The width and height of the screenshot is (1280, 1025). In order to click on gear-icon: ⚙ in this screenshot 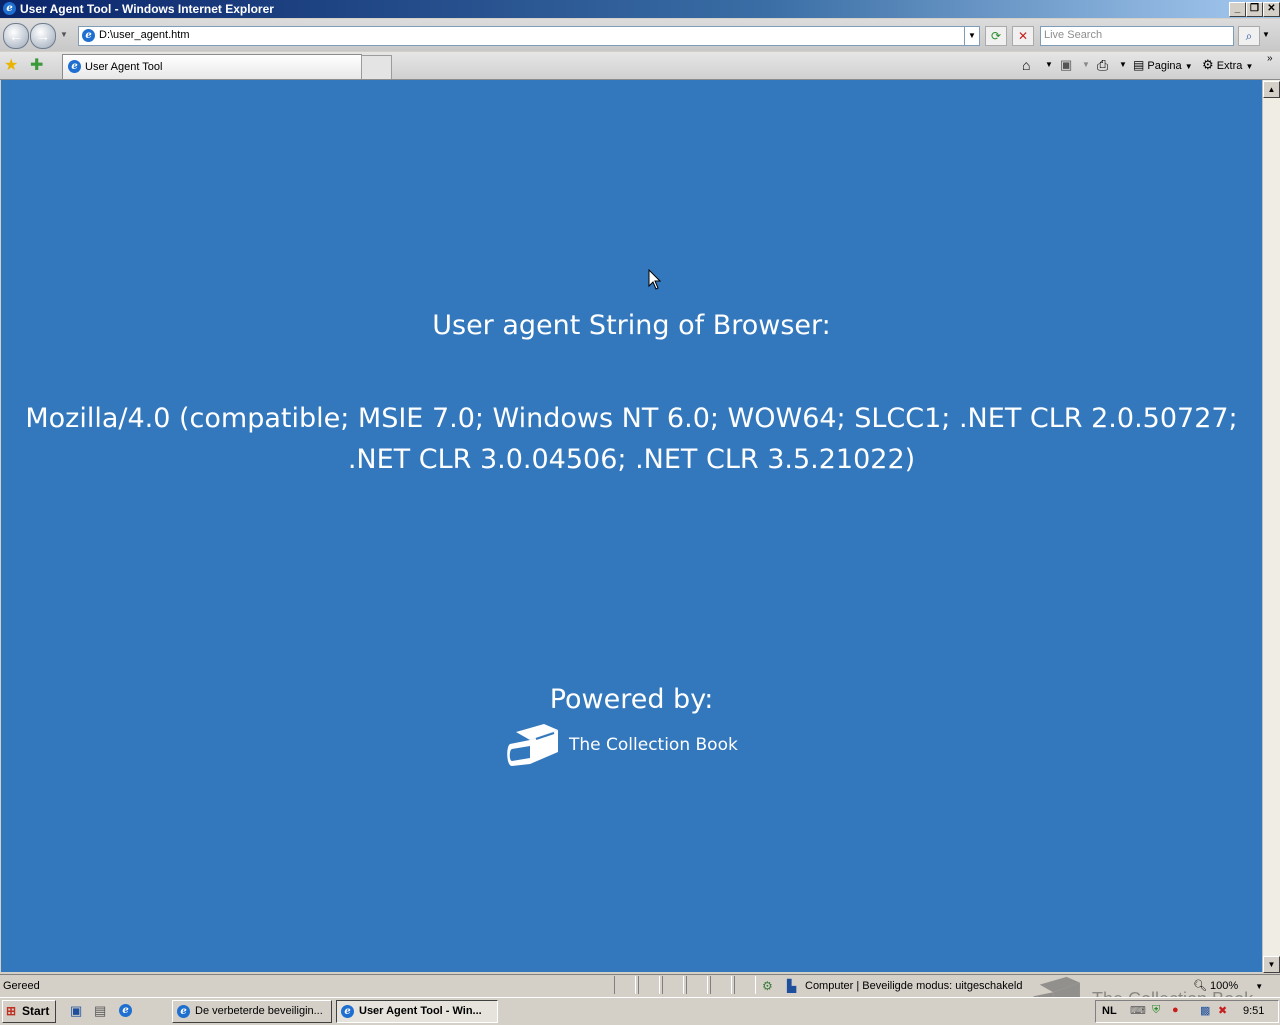, I will do `click(1208, 64)`.